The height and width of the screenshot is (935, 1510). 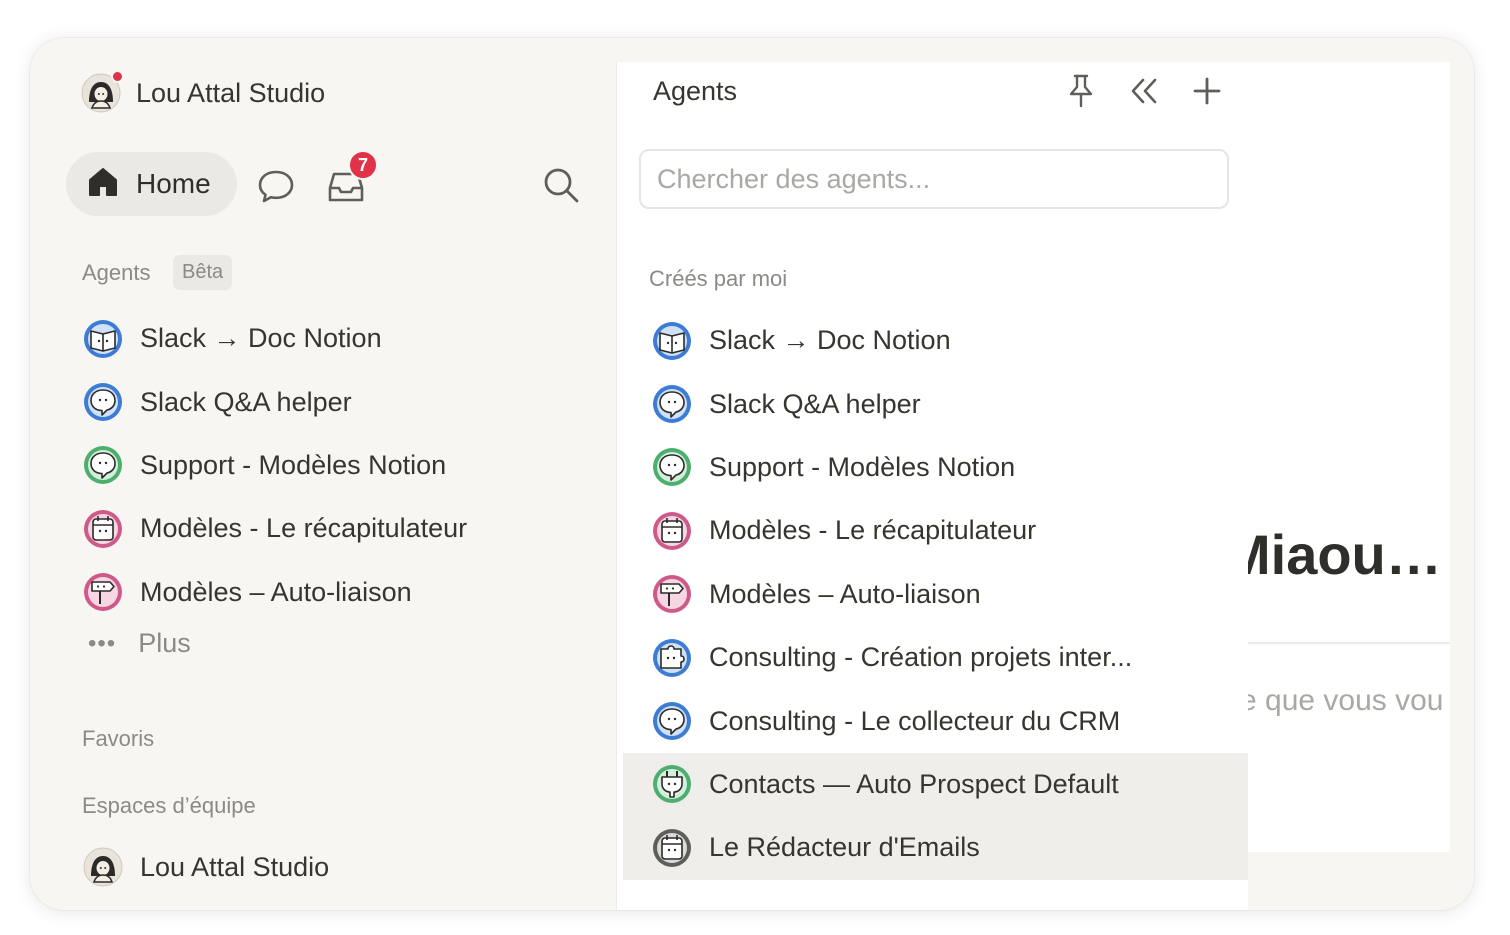 I want to click on home-button: Home, so click(x=151, y=184).